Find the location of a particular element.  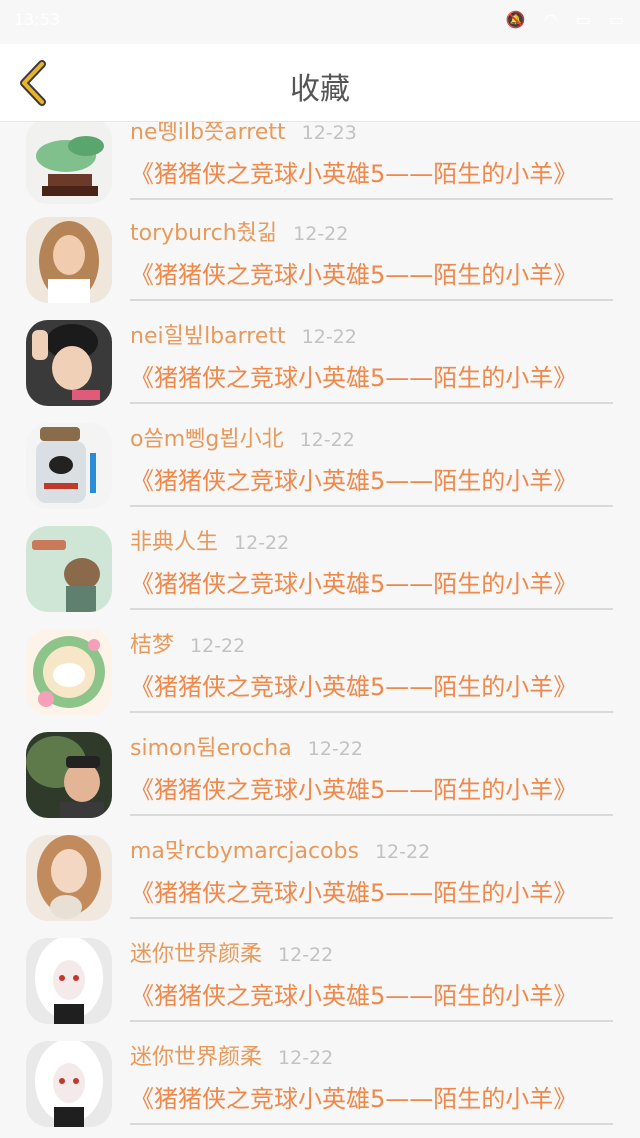

page-title: 收藏 is located at coordinates (320, 89).